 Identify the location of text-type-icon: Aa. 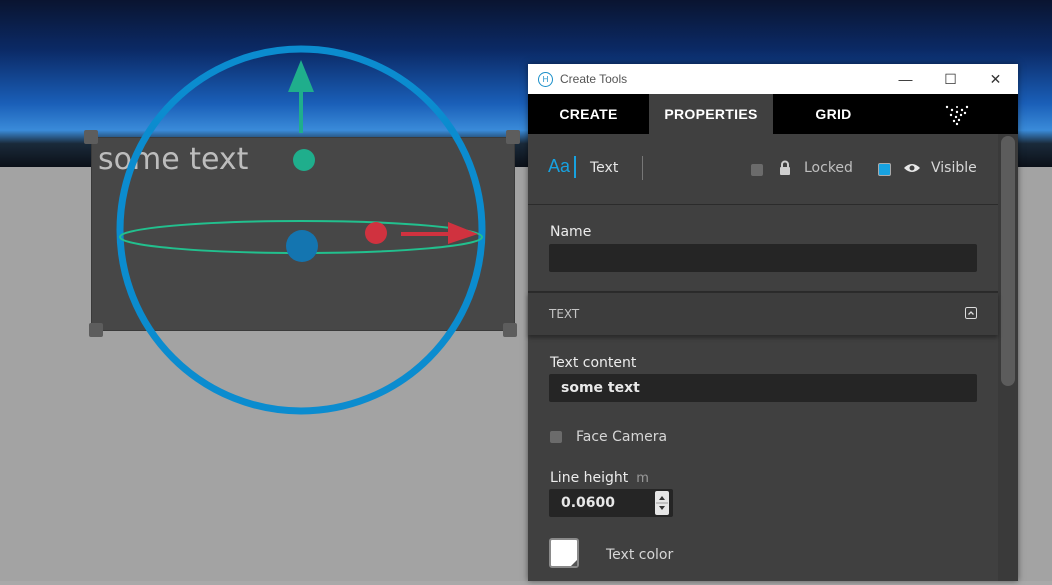
(559, 166).